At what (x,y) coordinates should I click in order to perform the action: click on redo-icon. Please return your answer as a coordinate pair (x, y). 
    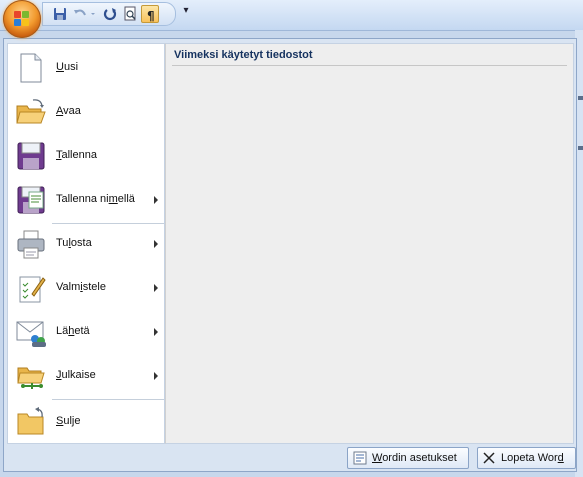
    Looking at the image, I should click on (110, 14).